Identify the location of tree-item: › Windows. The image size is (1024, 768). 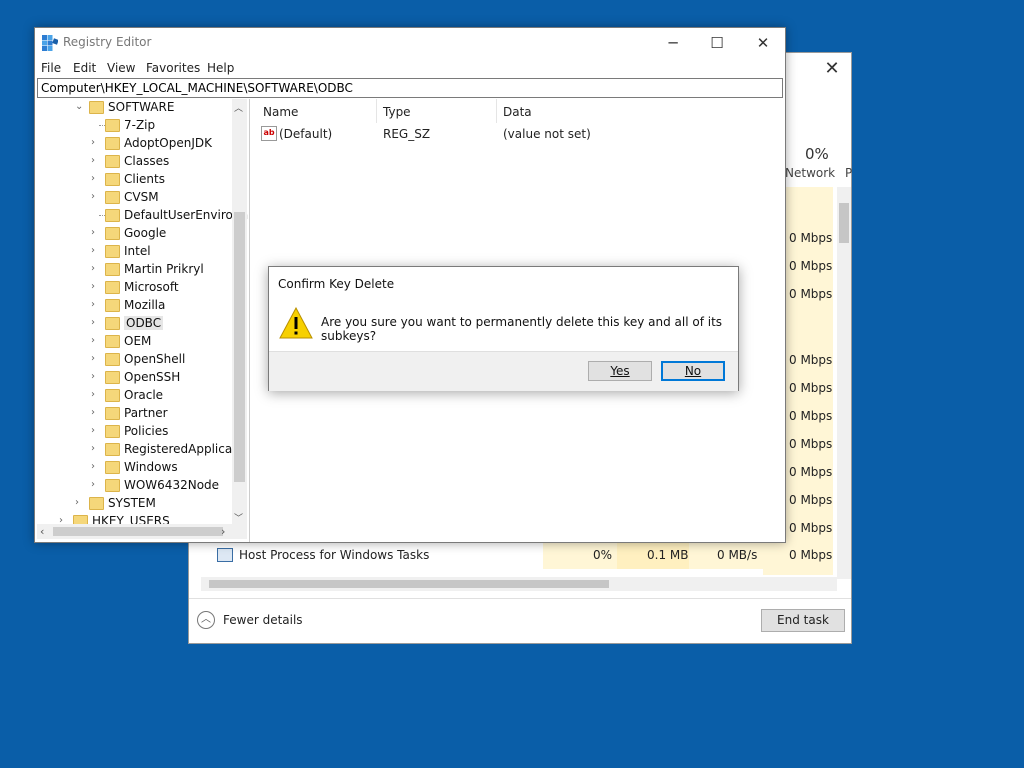
(137, 468).